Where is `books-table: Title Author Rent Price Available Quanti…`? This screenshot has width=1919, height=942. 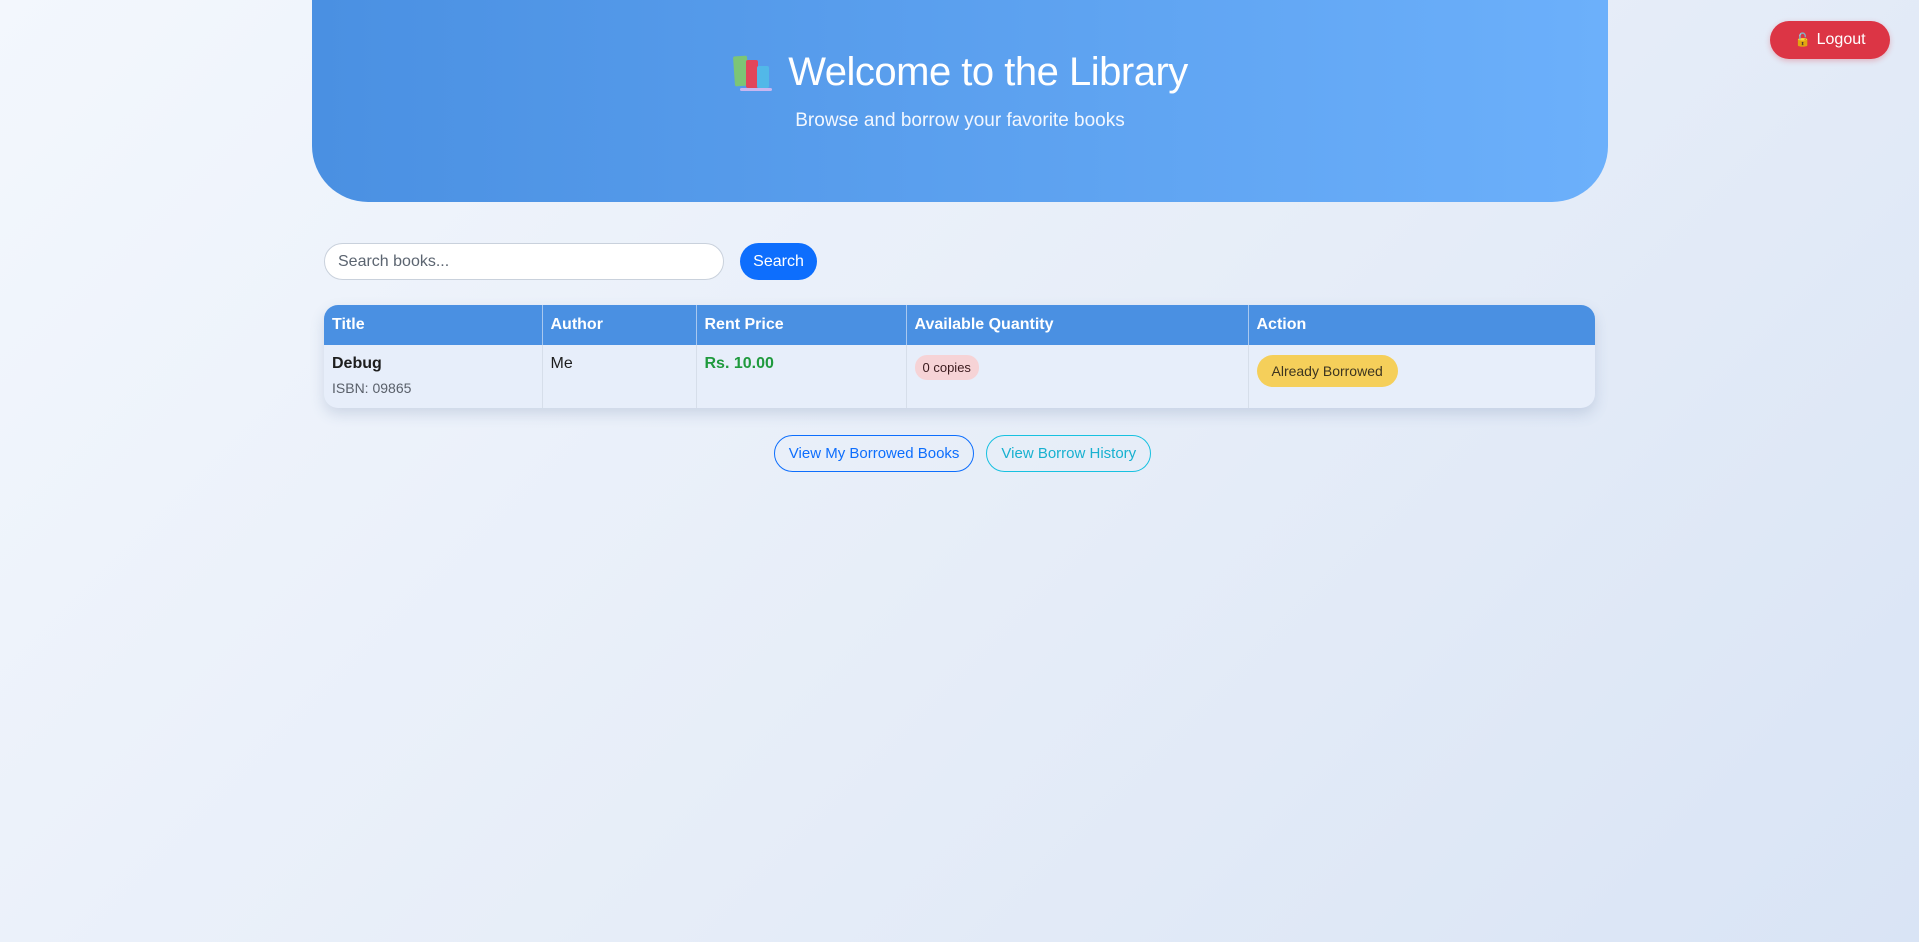
books-table: Title Author Rent Price Available Quanti… is located at coordinates (959, 356).